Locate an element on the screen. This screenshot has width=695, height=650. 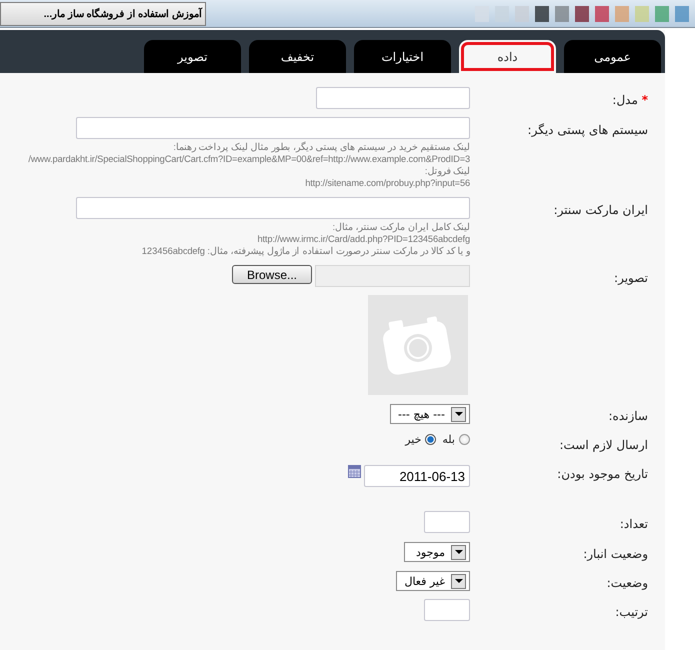
field-label: ترتیب: is located at coordinates (631, 612).